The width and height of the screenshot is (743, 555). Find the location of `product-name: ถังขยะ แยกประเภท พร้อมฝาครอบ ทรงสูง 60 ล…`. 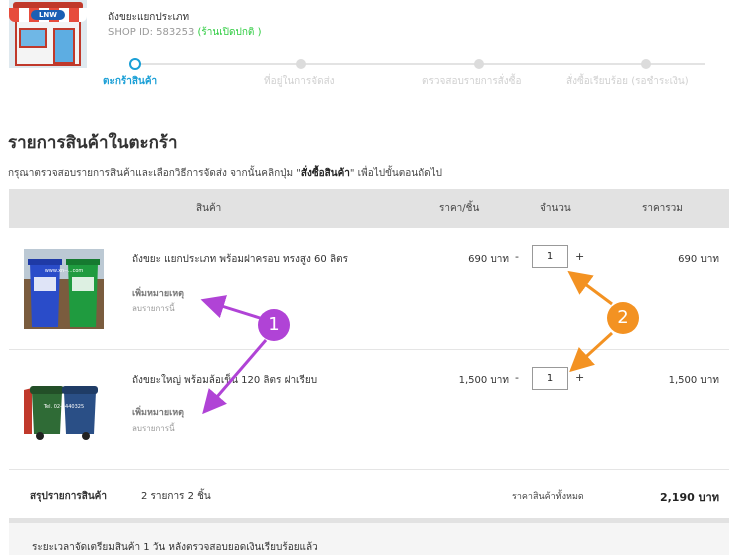

product-name: ถังขยะ แยกประเภท พร้อมฝาครอบ ทรงสูง 60 ล… is located at coordinates (240, 259).